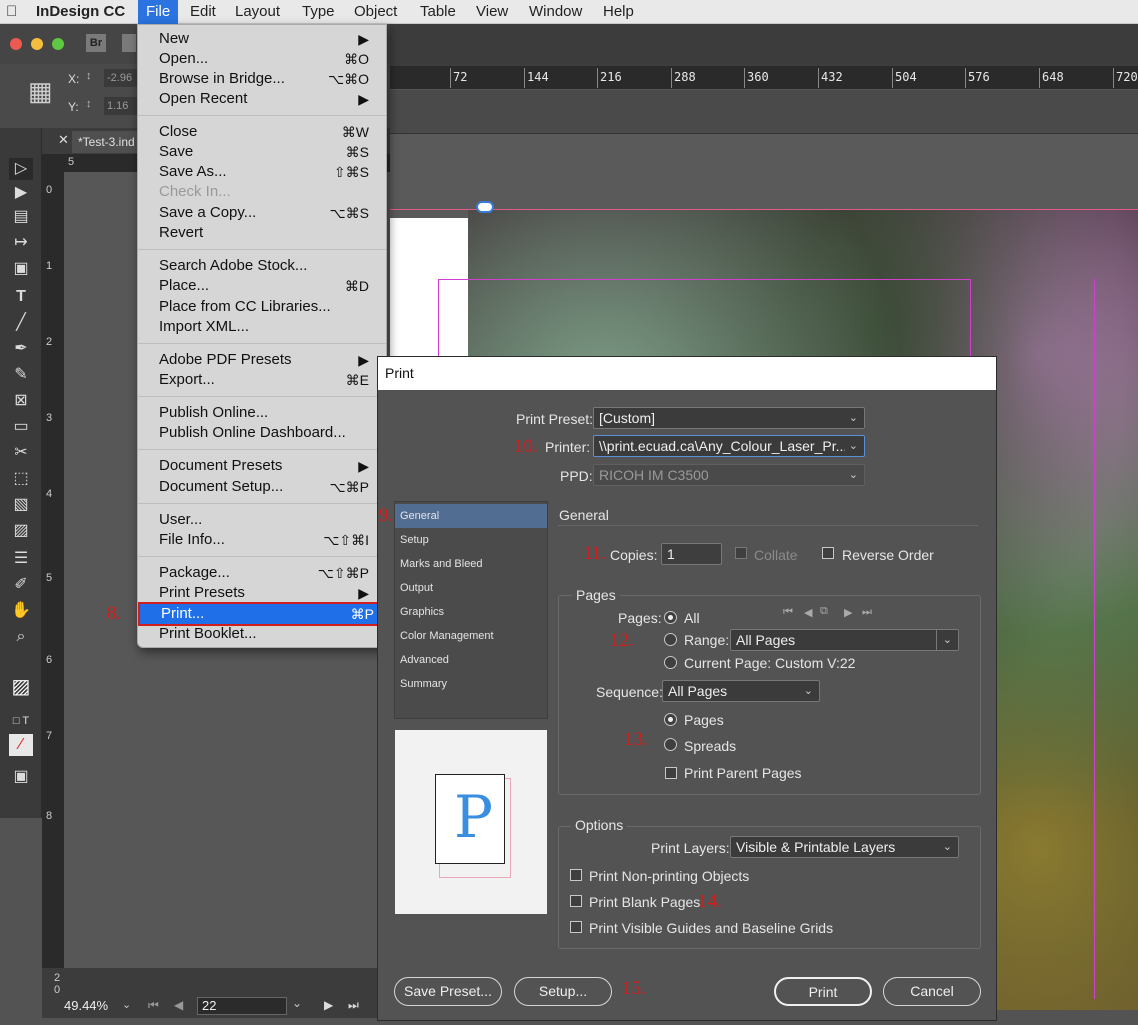 The image size is (1138, 1025). What do you see at coordinates (21, 297) in the screenshot?
I see `type-tool-icon: T` at bounding box center [21, 297].